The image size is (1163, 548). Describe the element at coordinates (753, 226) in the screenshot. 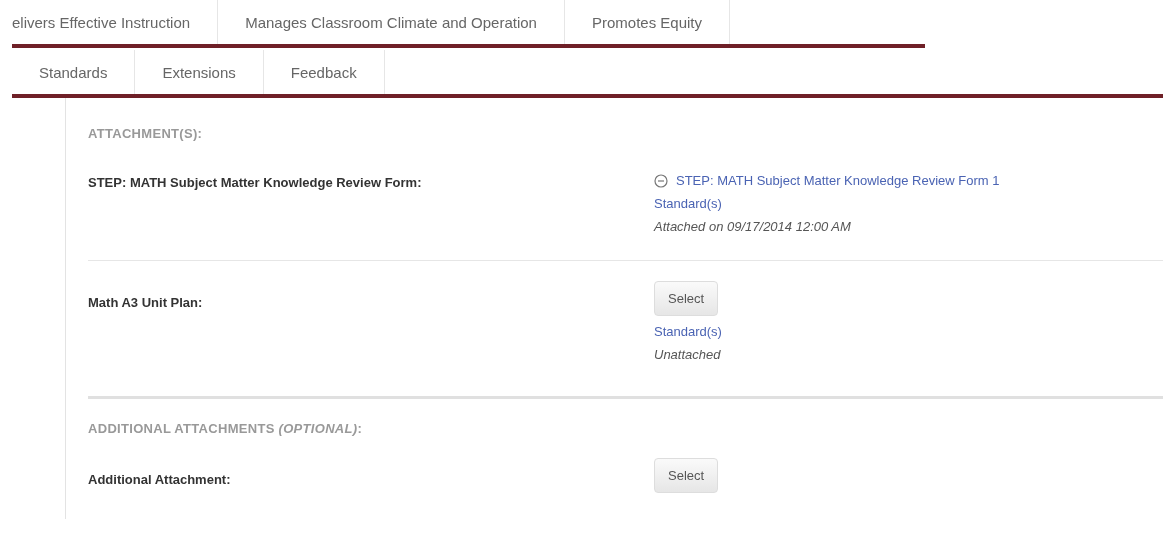

I see `attachment-status: Attached on 09/17/2014 12:00 AM` at that location.